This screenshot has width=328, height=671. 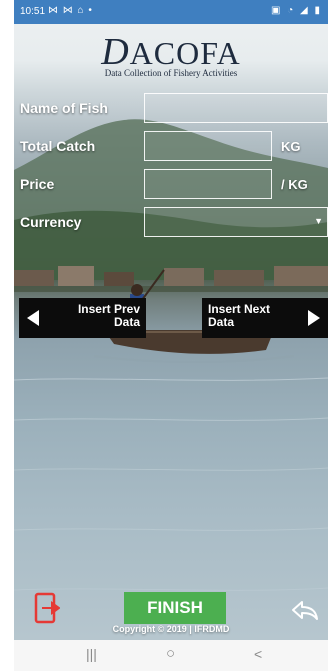 I want to click on fish-name-label: Name of Fish, so click(x=64, y=108).